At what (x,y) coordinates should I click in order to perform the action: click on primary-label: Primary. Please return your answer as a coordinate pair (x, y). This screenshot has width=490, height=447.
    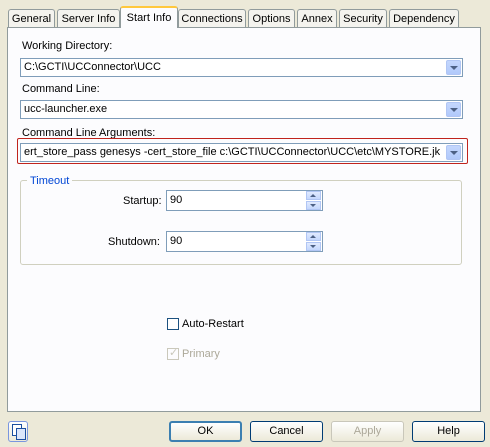
    Looking at the image, I should click on (201, 354).